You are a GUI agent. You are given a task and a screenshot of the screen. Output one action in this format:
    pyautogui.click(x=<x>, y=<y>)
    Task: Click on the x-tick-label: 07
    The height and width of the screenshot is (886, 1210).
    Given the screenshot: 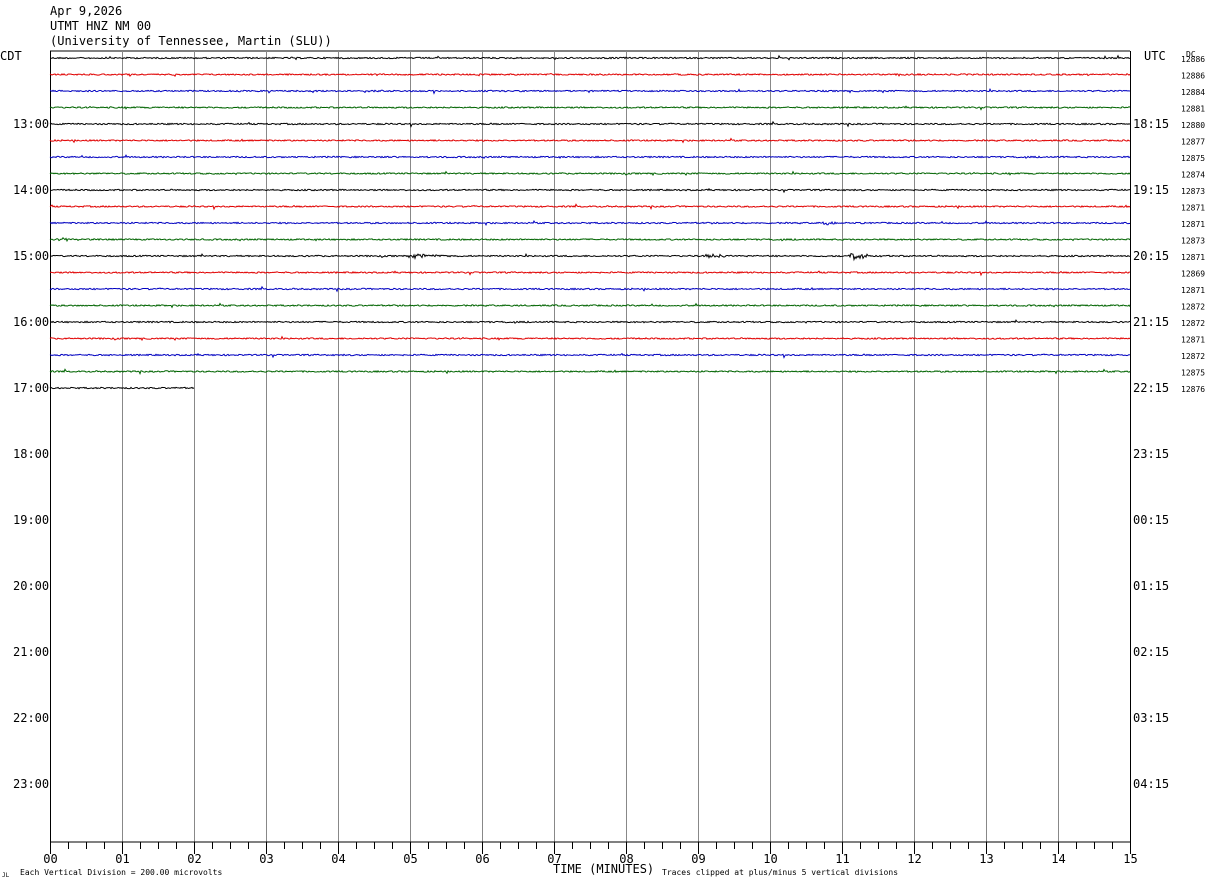 What is the action you would take?
    pyautogui.click(x=554, y=859)
    